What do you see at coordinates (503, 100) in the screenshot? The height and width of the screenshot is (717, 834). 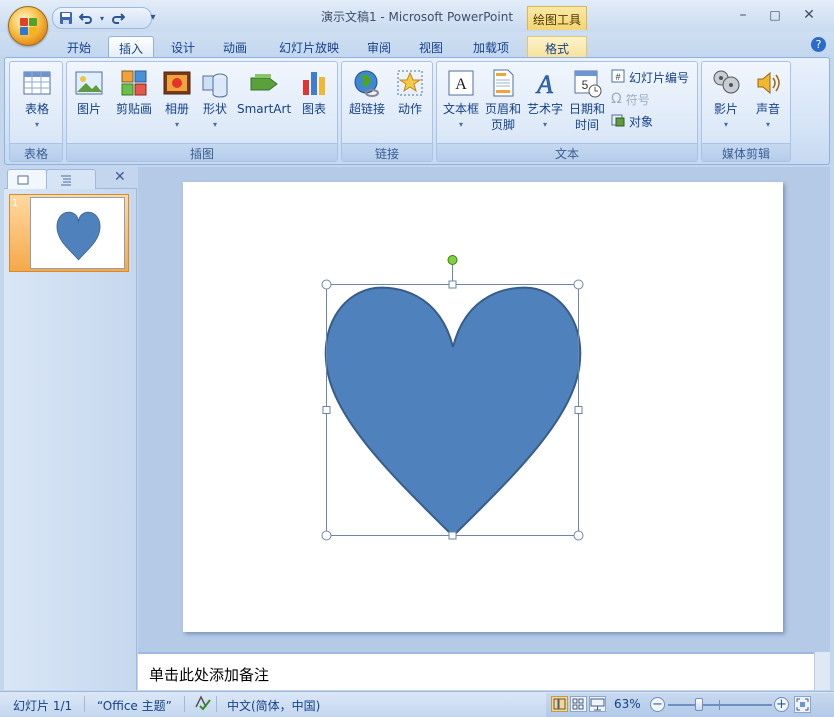 I see `header-footer-button: 页眉和 页脚` at bounding box center [503, 100].